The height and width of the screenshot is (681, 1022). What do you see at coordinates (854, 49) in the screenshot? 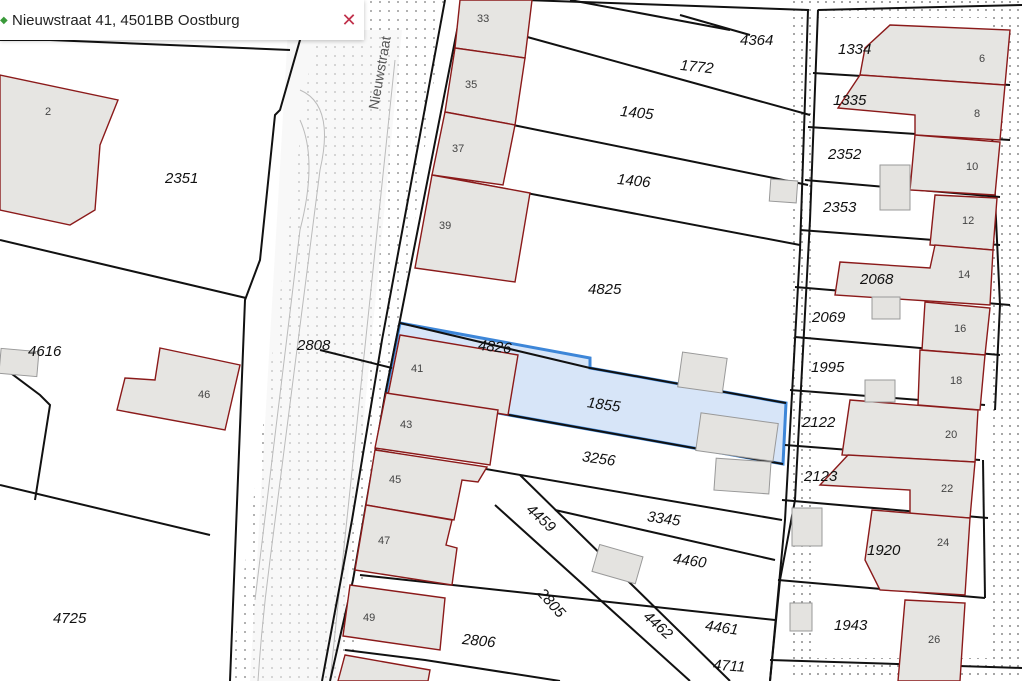
I see `parcel-number: 1334` at bounding box center [854, 49].